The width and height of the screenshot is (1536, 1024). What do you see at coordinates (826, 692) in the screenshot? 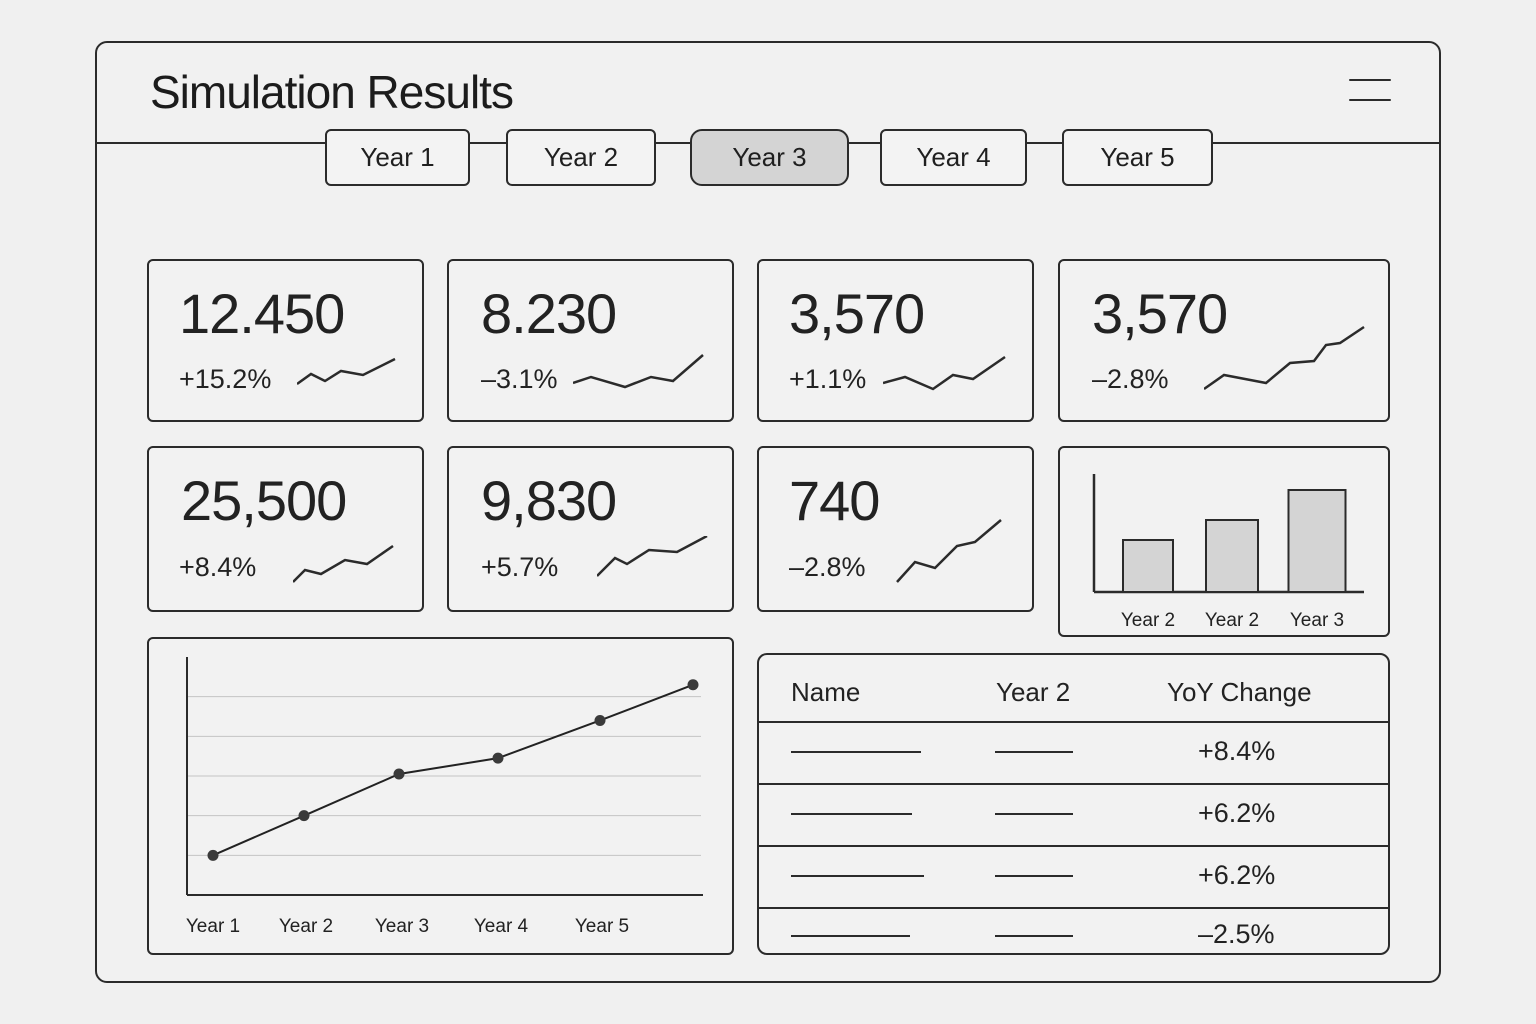
I see `table-header-name: Name` at bounding box center [826, 692].